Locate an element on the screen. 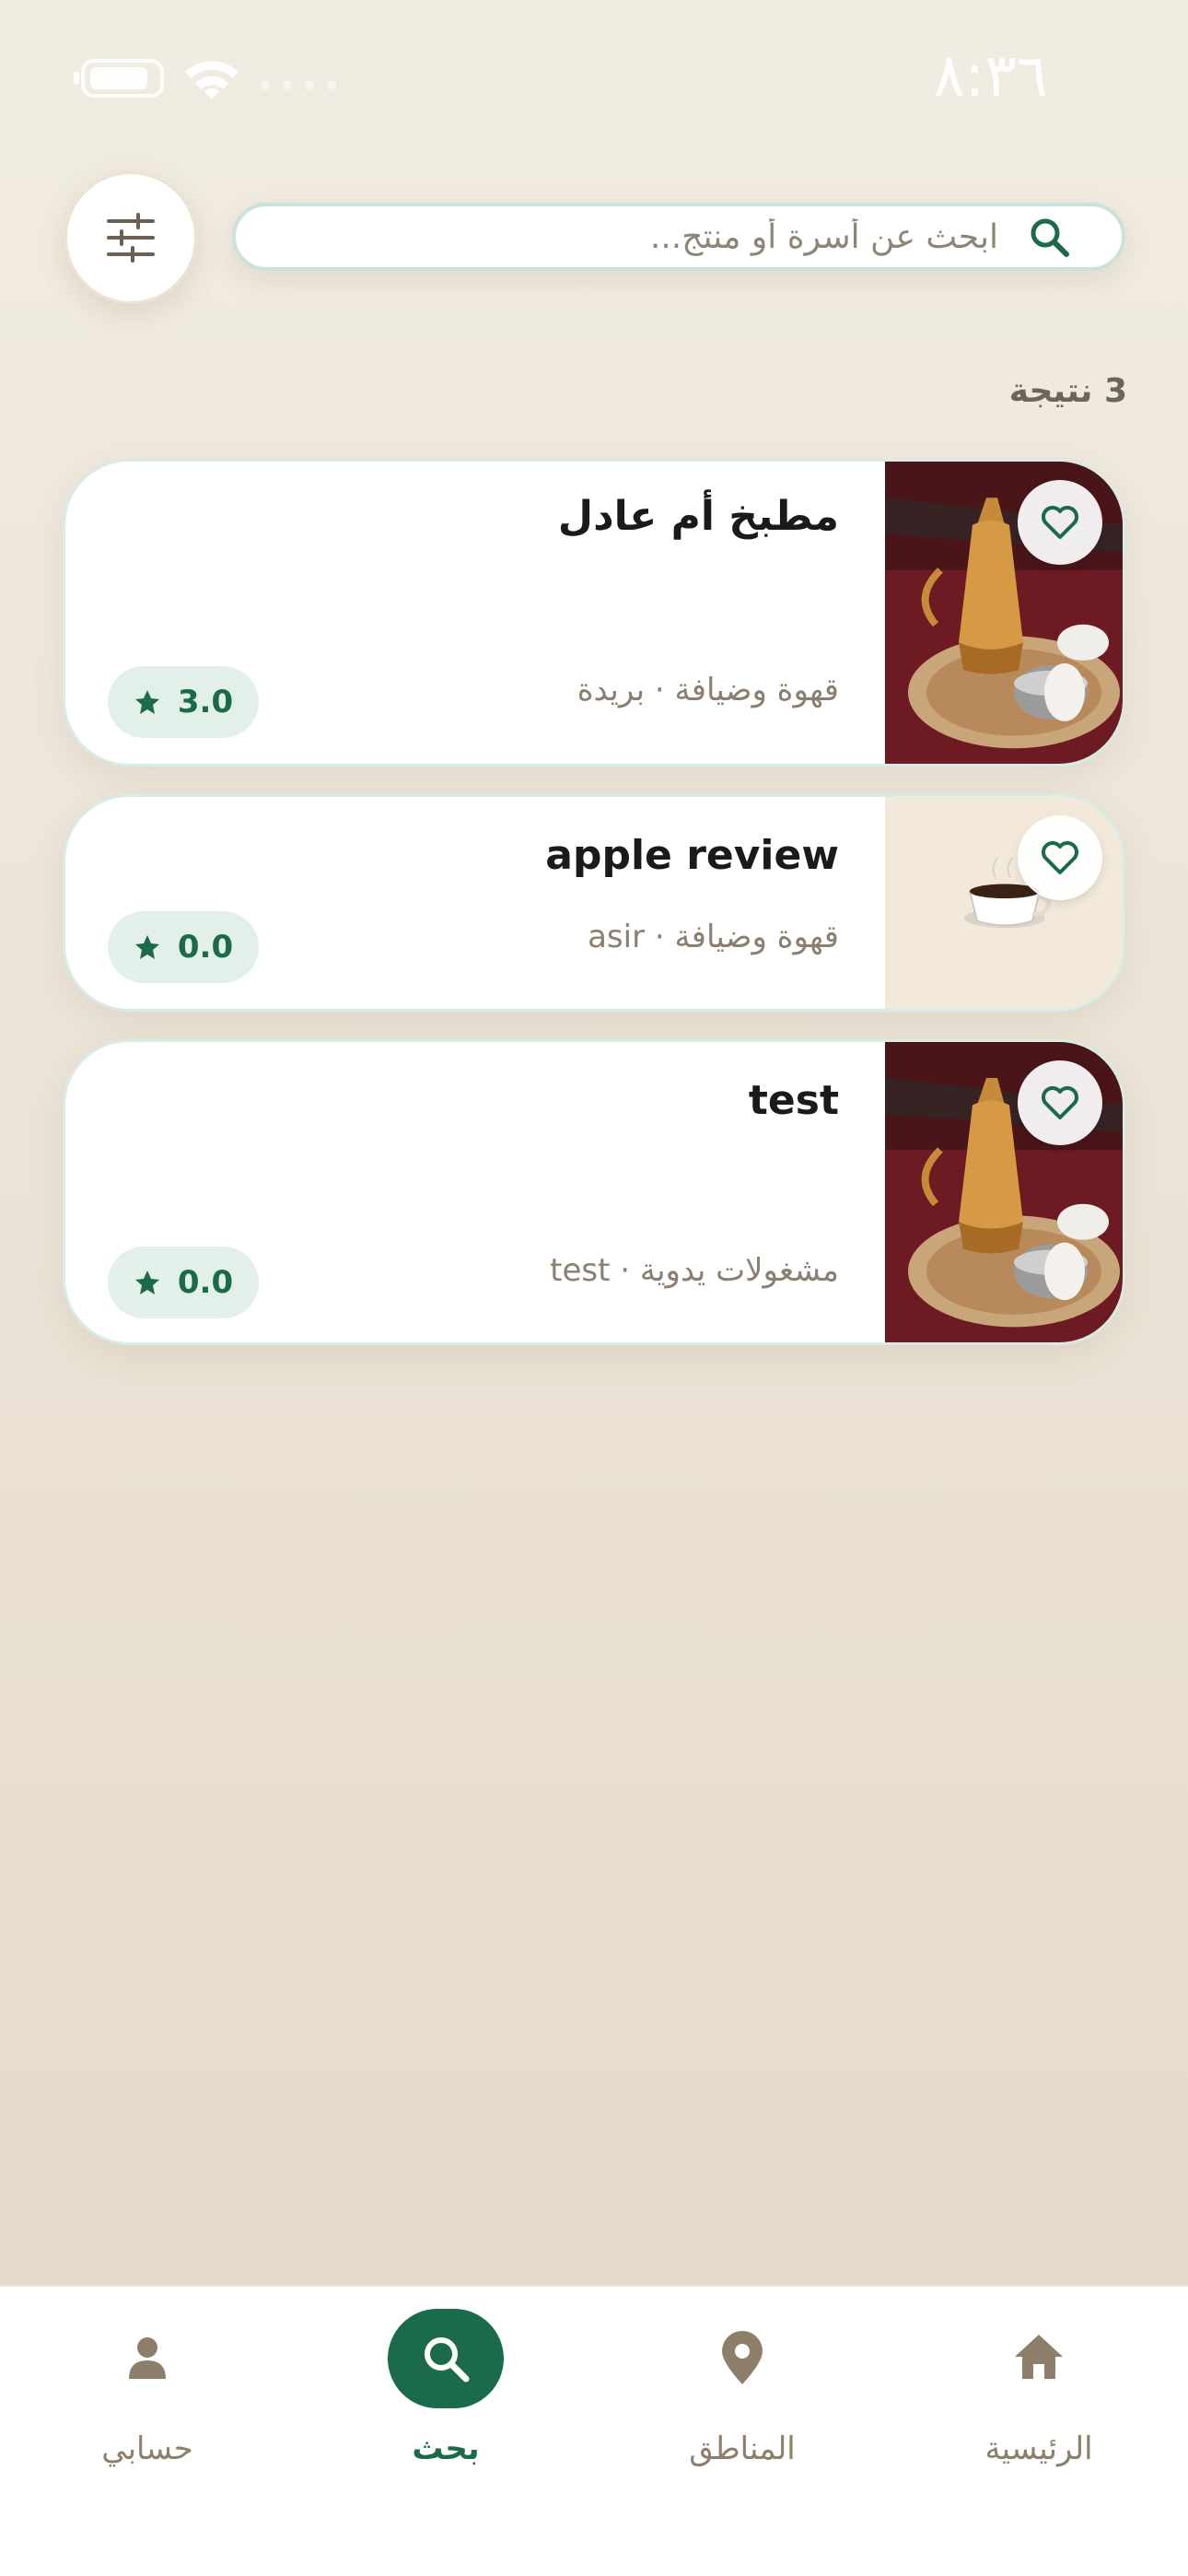 This screenshot has width=1188, height=2576. search-bar is located at coordinates (678, 237).